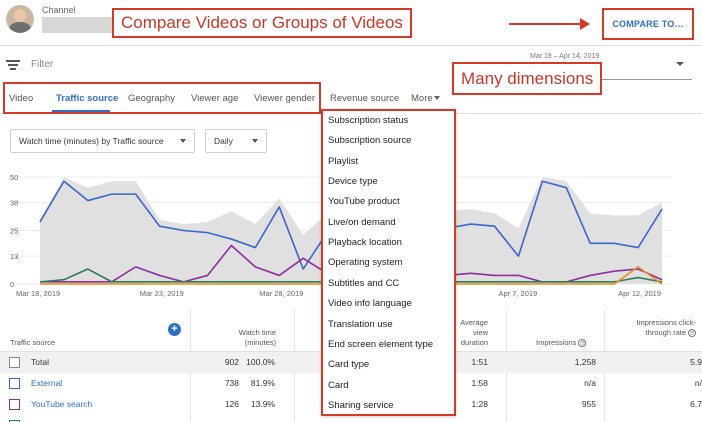  Describe the element at coordinates (236, 141) in the screenshot. I see `interval-select: Daily` at that location.